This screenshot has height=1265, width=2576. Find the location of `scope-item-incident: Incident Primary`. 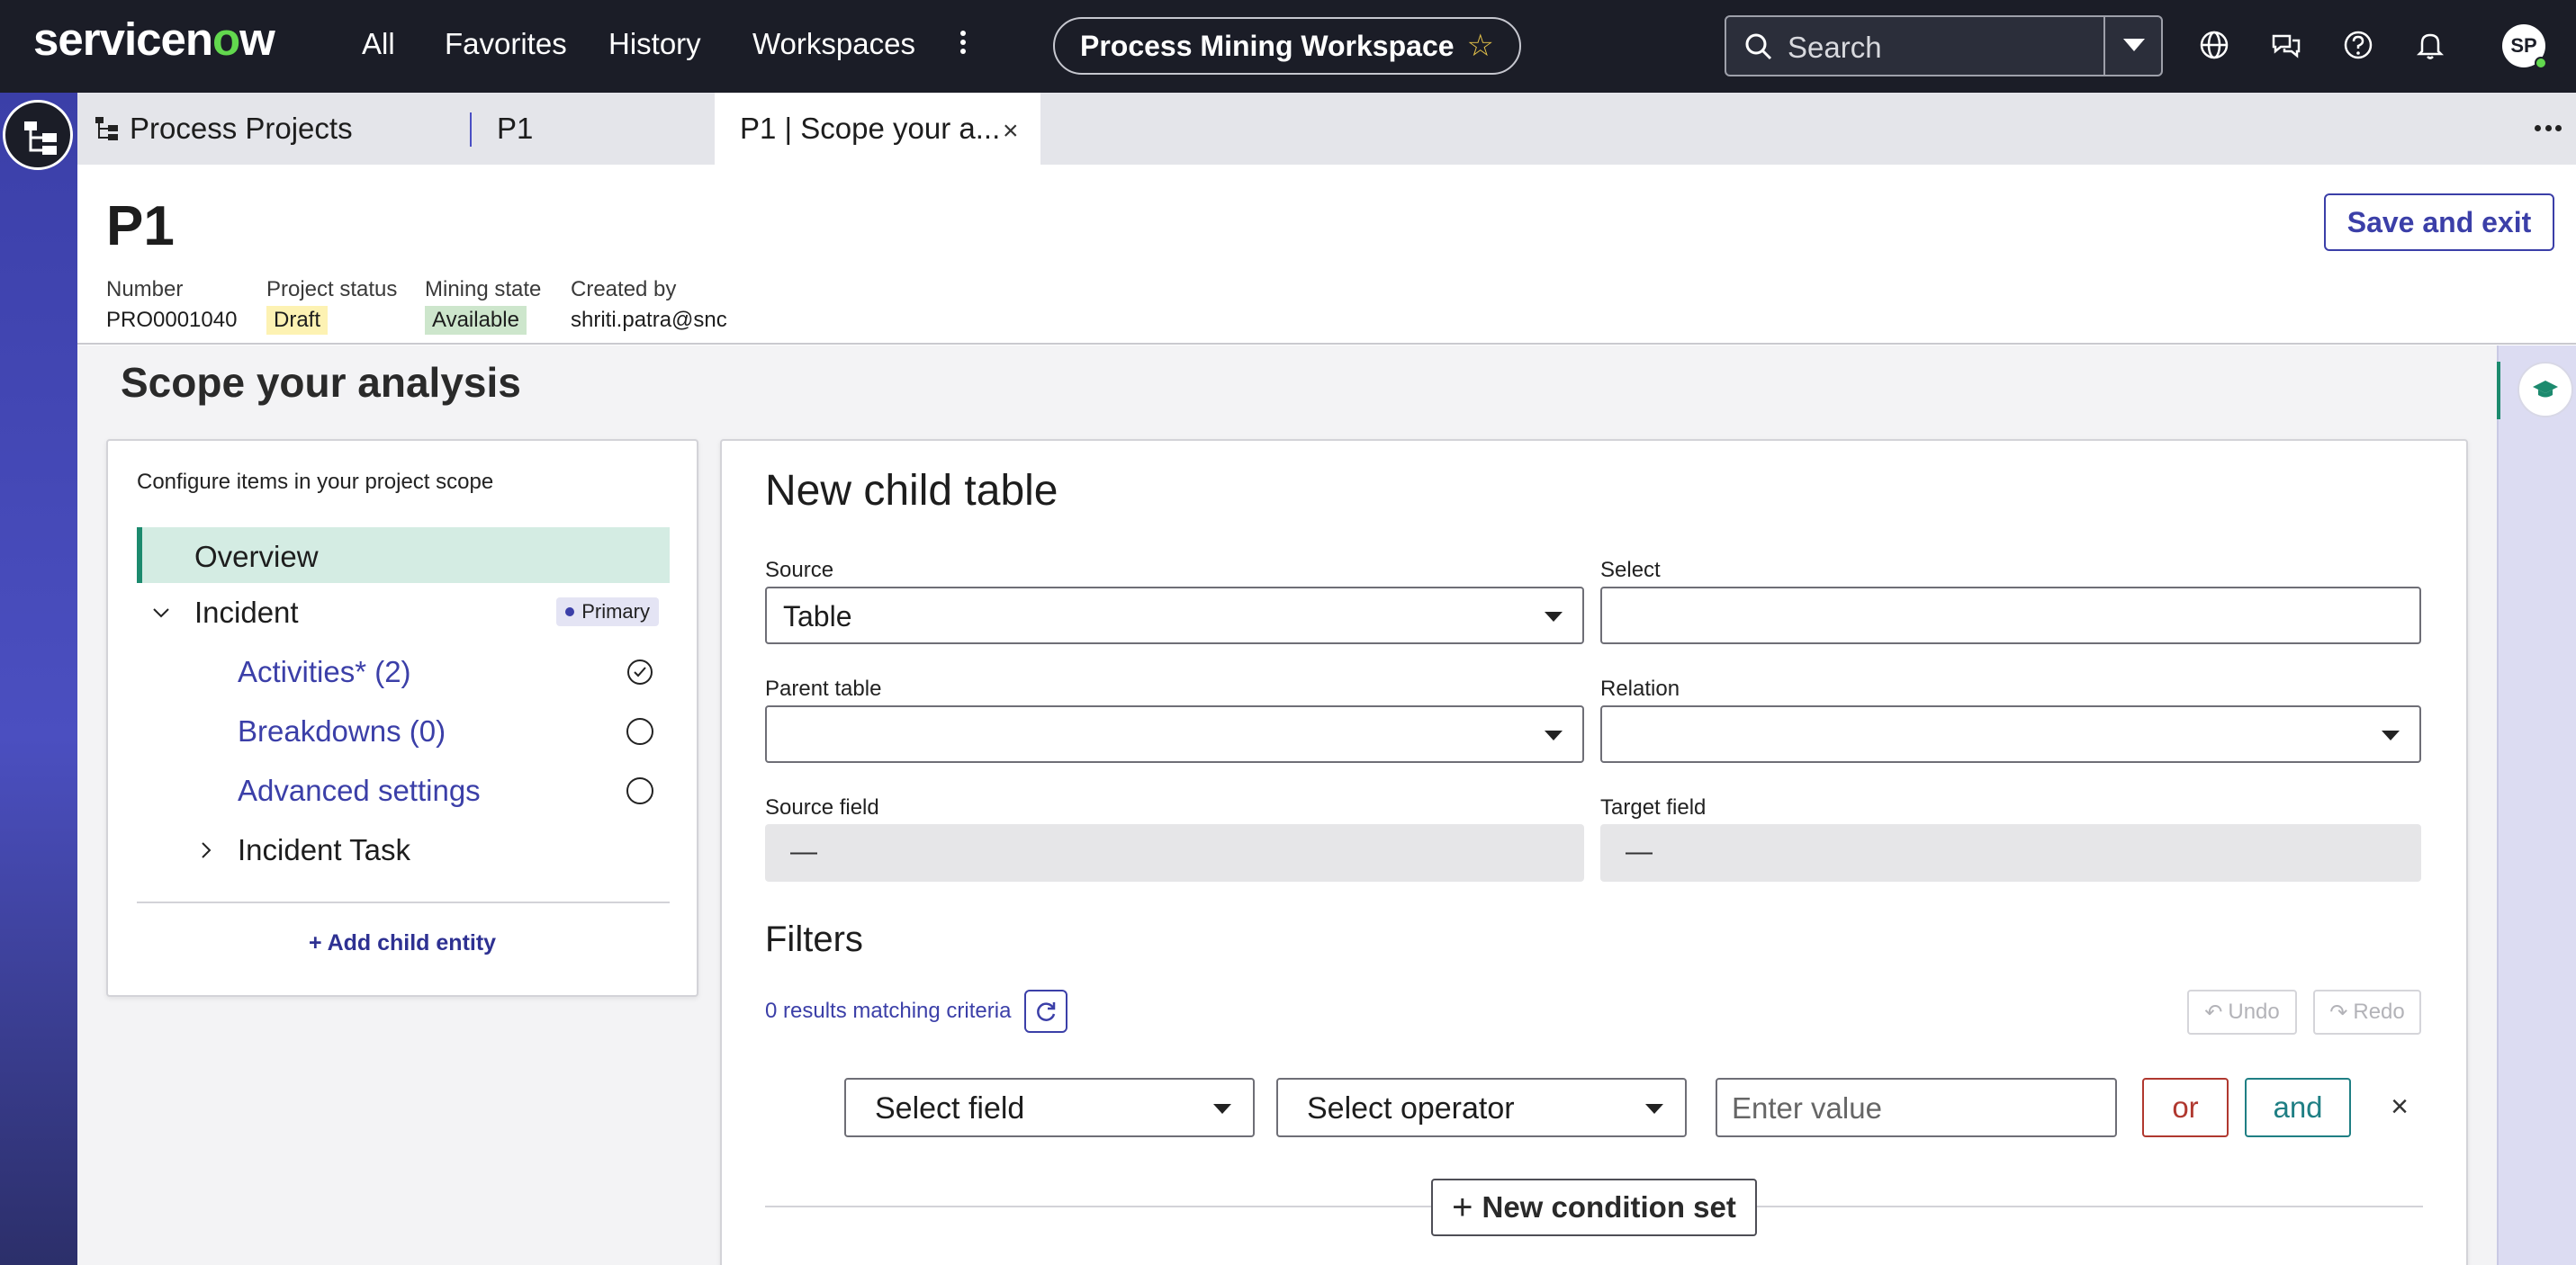

scope-item-incident: Incident Primary is located at coordinates (403, 613).